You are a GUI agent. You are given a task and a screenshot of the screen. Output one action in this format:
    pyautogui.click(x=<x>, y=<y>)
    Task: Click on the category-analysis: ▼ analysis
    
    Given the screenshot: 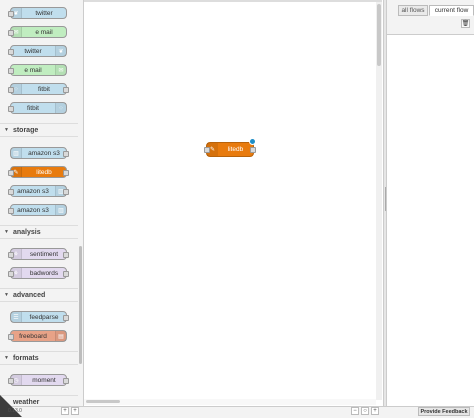 What is the action you would take?
    pyautogui.click(x=39, y=232)
    